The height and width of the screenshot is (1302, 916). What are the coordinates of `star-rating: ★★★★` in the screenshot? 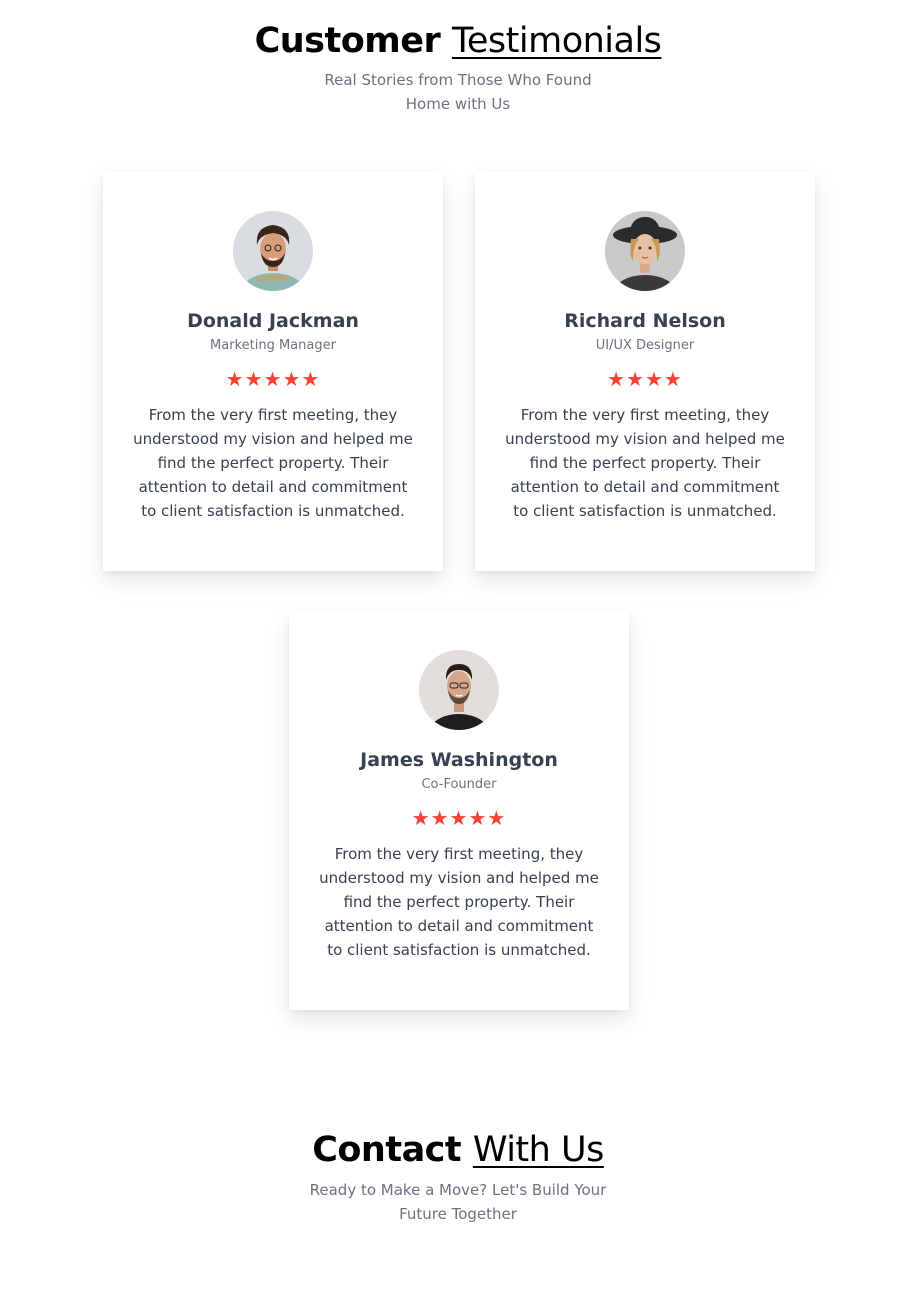 It's located at (645, 379).